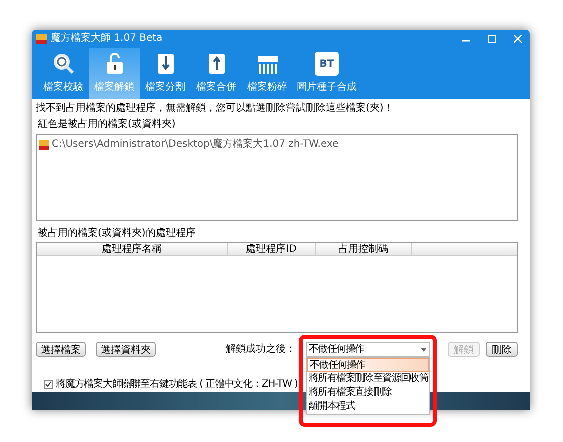 This screenshot has height=442, width=563. Describe the element at coordinates (267, 74) in the screenshot. I see `tab: 檔案粉碎` at that location.